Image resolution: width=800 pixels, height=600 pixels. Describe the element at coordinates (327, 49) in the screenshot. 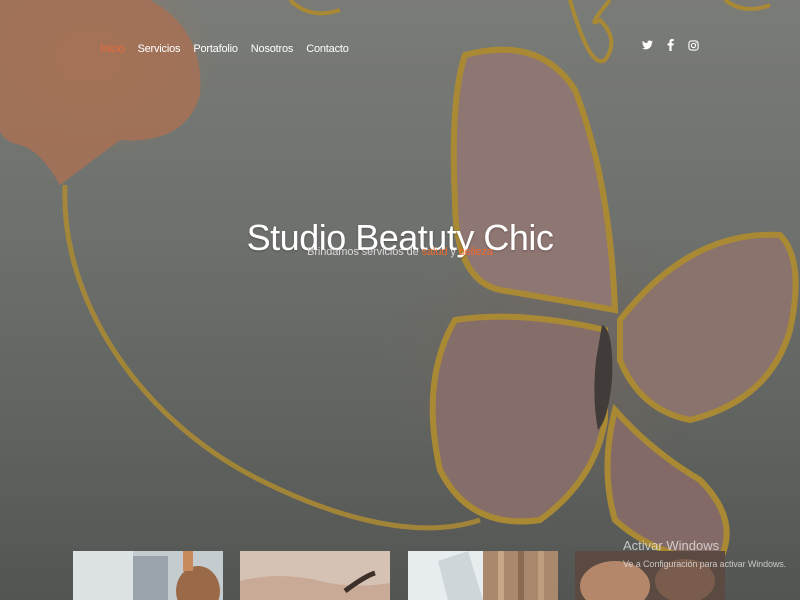

I see `nav-item-contacto: Contacto` at that location.